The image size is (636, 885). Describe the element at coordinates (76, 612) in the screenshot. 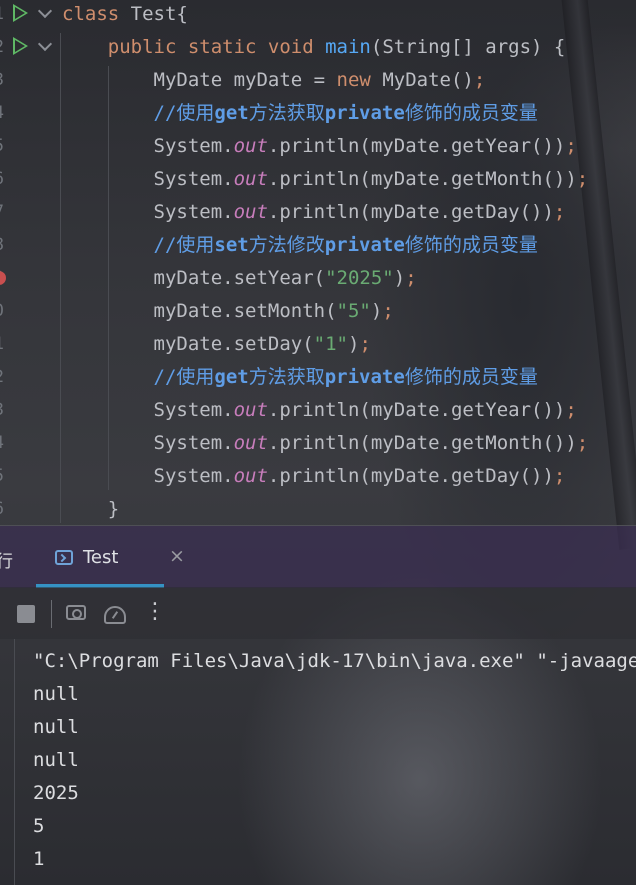

I see `camera-icon` at that location.